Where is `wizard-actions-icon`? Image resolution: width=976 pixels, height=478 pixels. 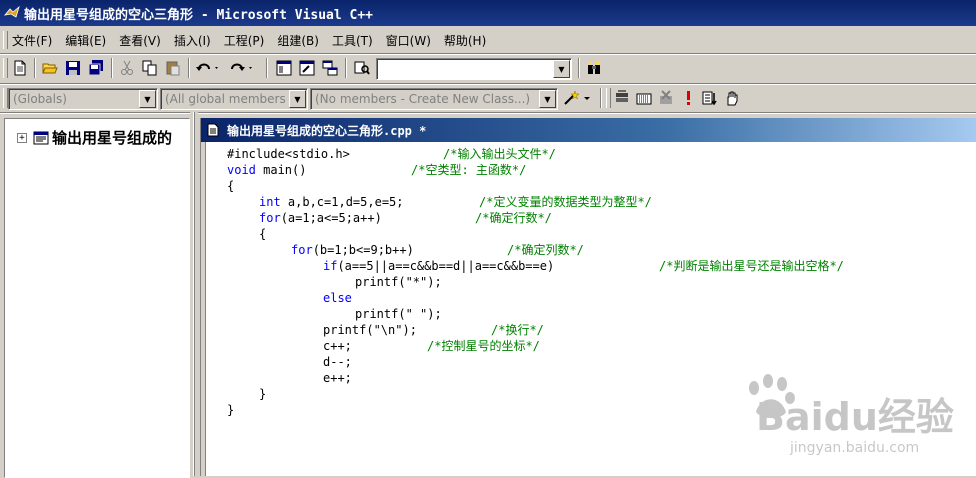 wizard-actions-icon is located at coordinates (577, 98).